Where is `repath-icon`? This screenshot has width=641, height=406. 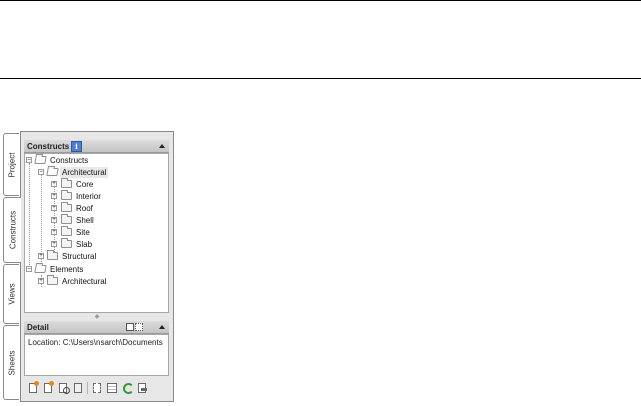
repath-icon is located at coordinates (142, 388).